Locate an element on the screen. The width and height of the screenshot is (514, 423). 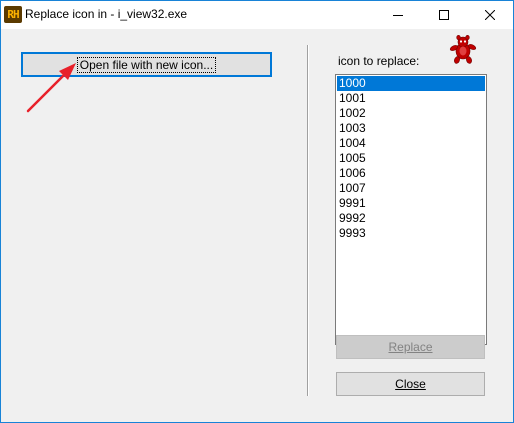
close-icon is located at coordinates (490, 15).